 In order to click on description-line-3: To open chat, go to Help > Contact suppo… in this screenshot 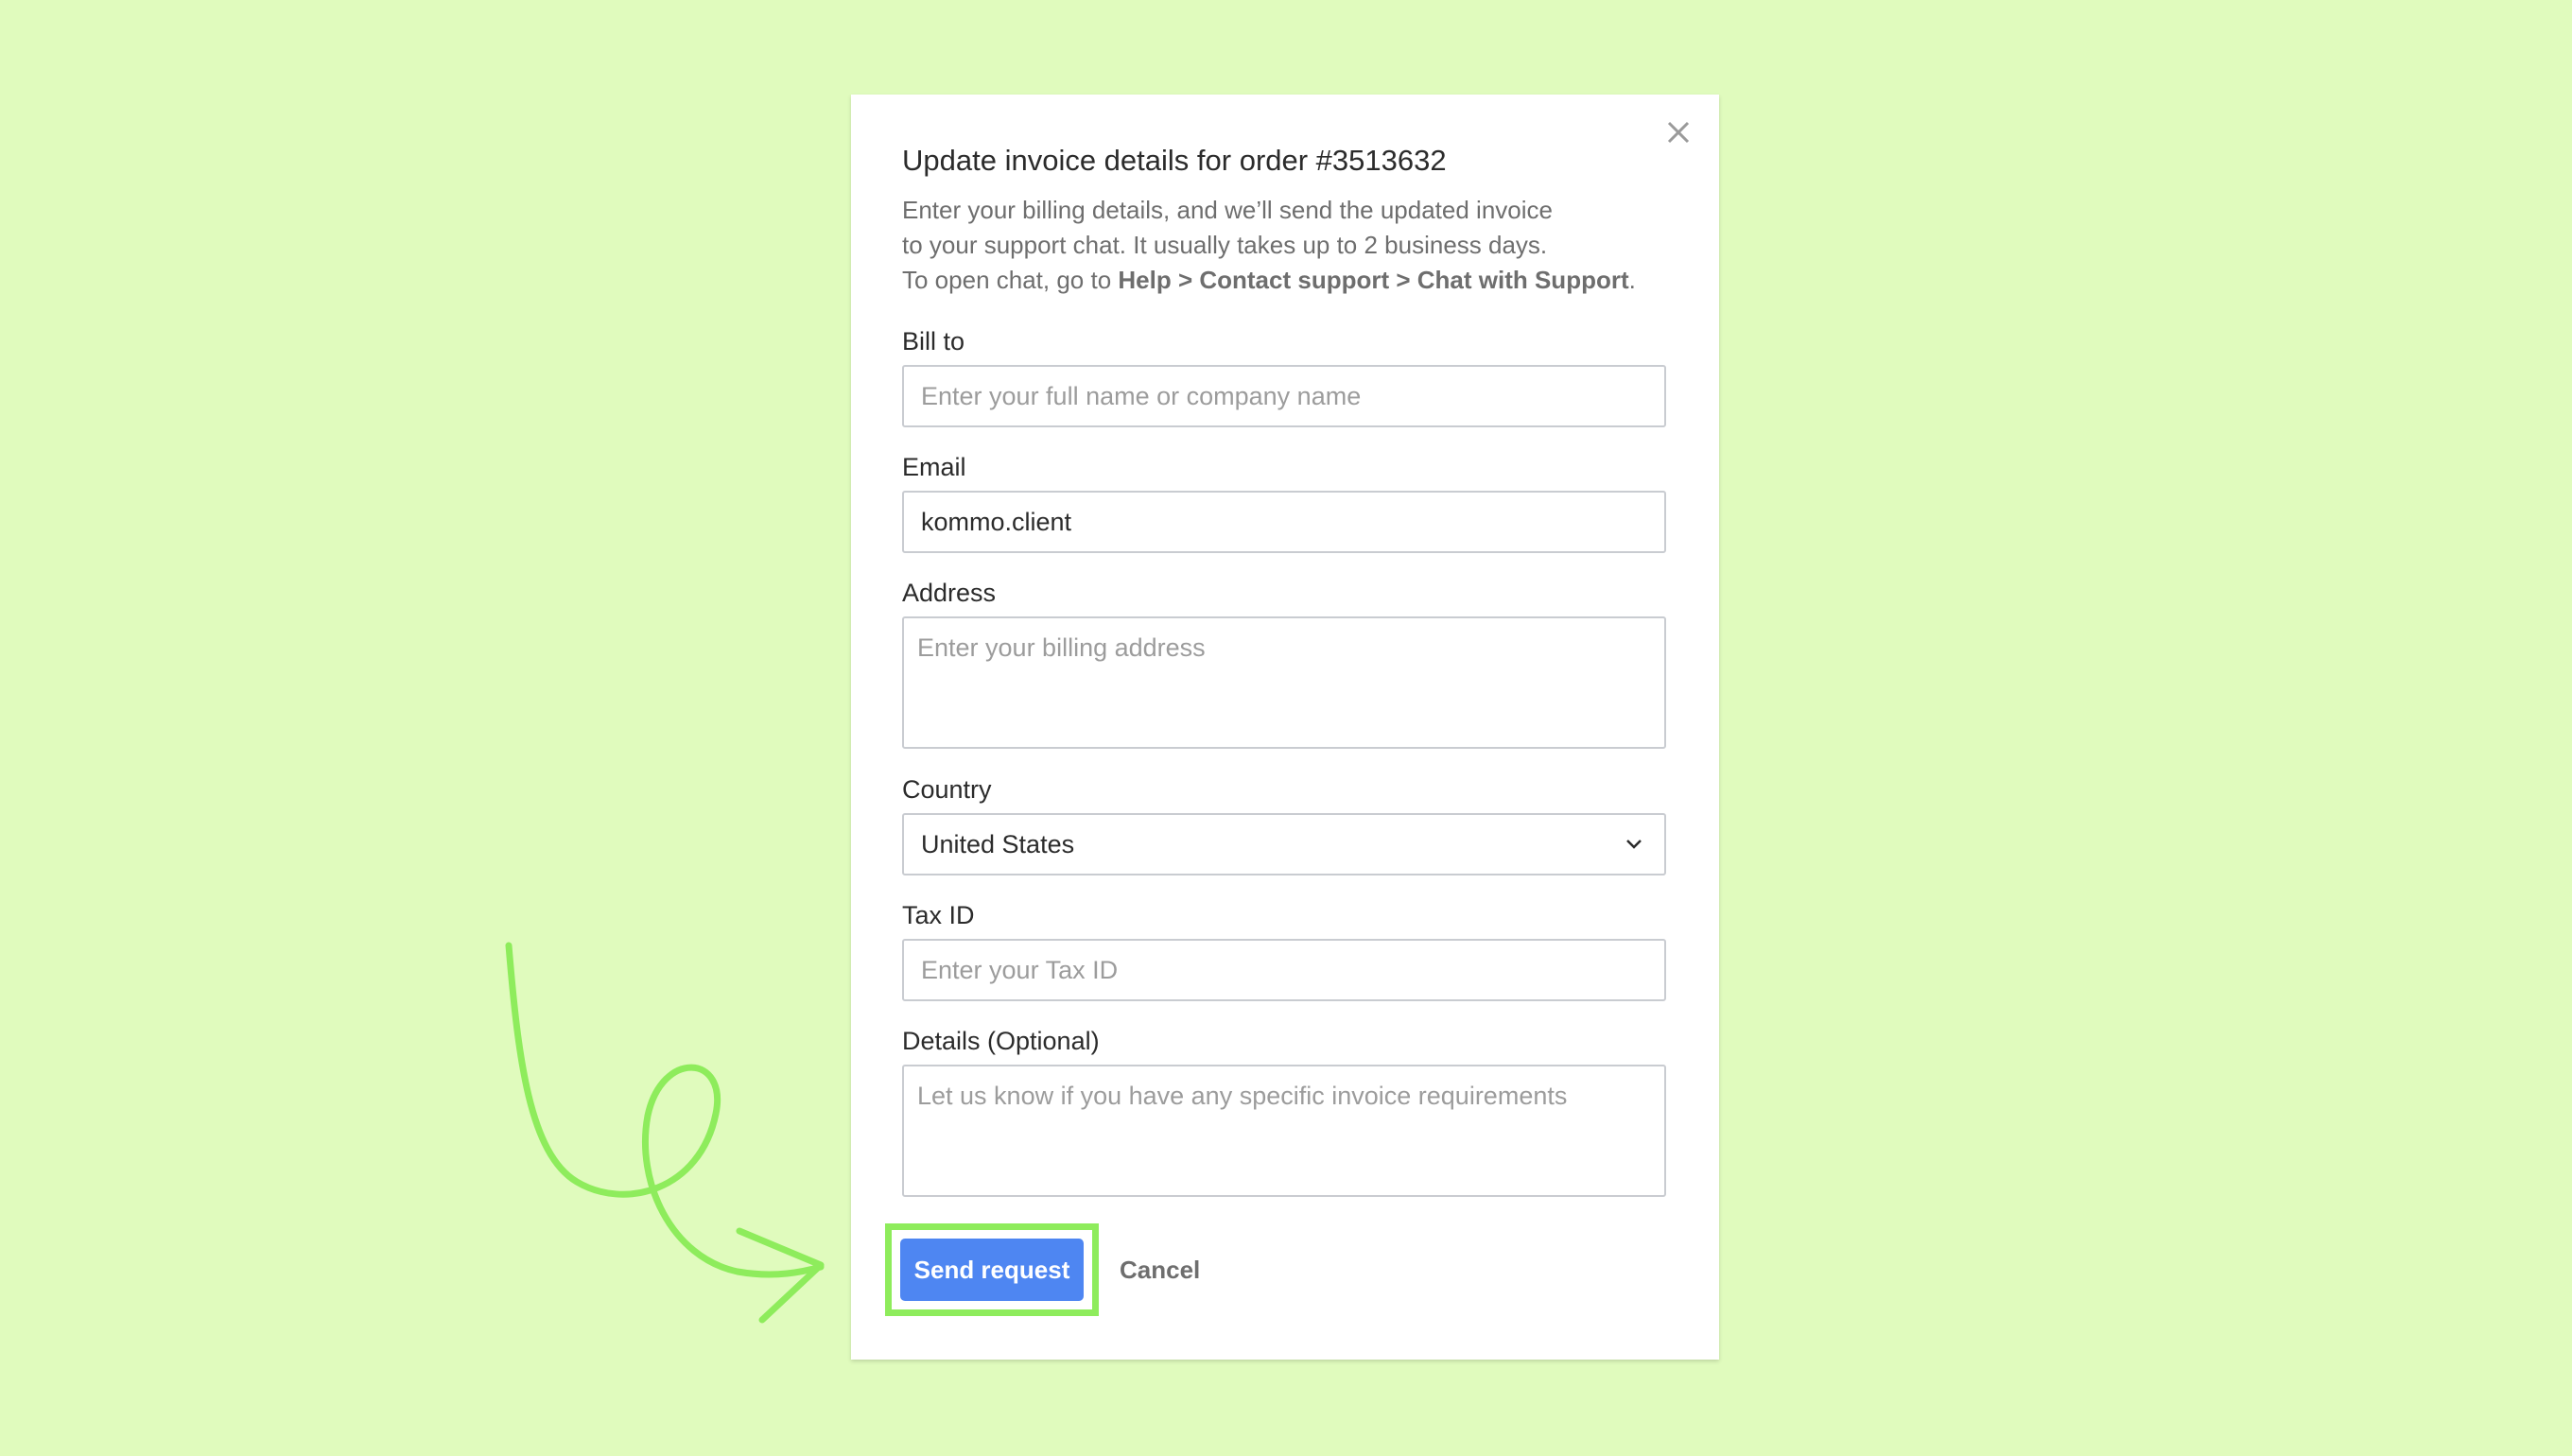, I will do `click(1269, 280)`.